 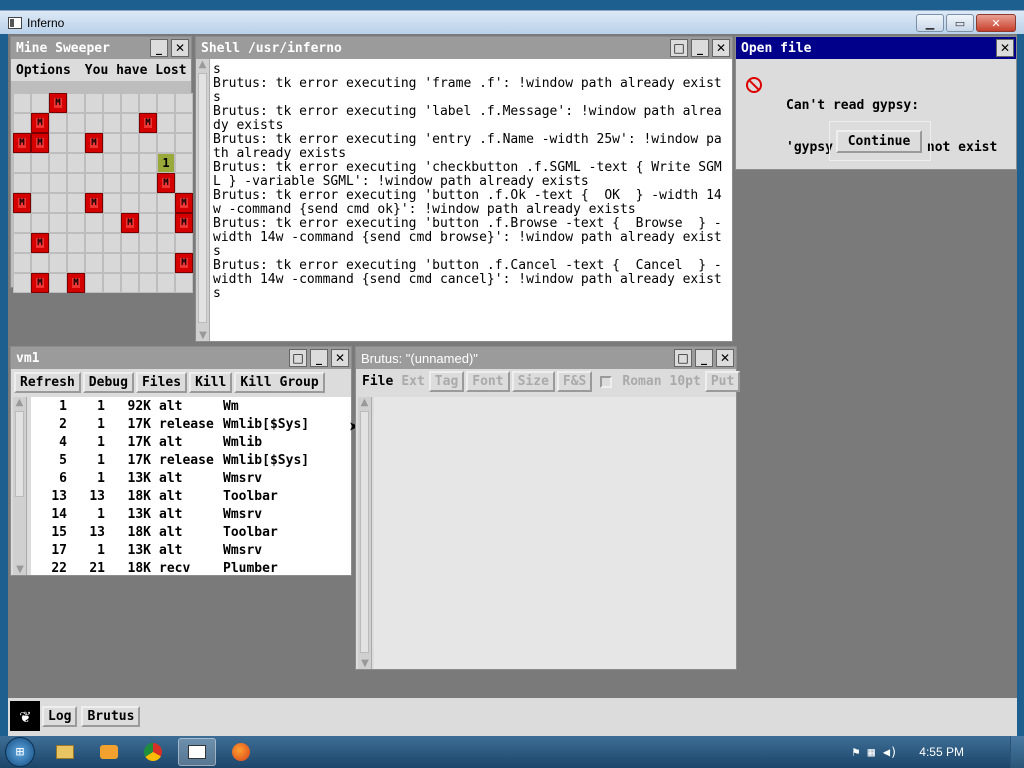 I want to click on taskbar-log-button: Log, so click(x=60, y=716).